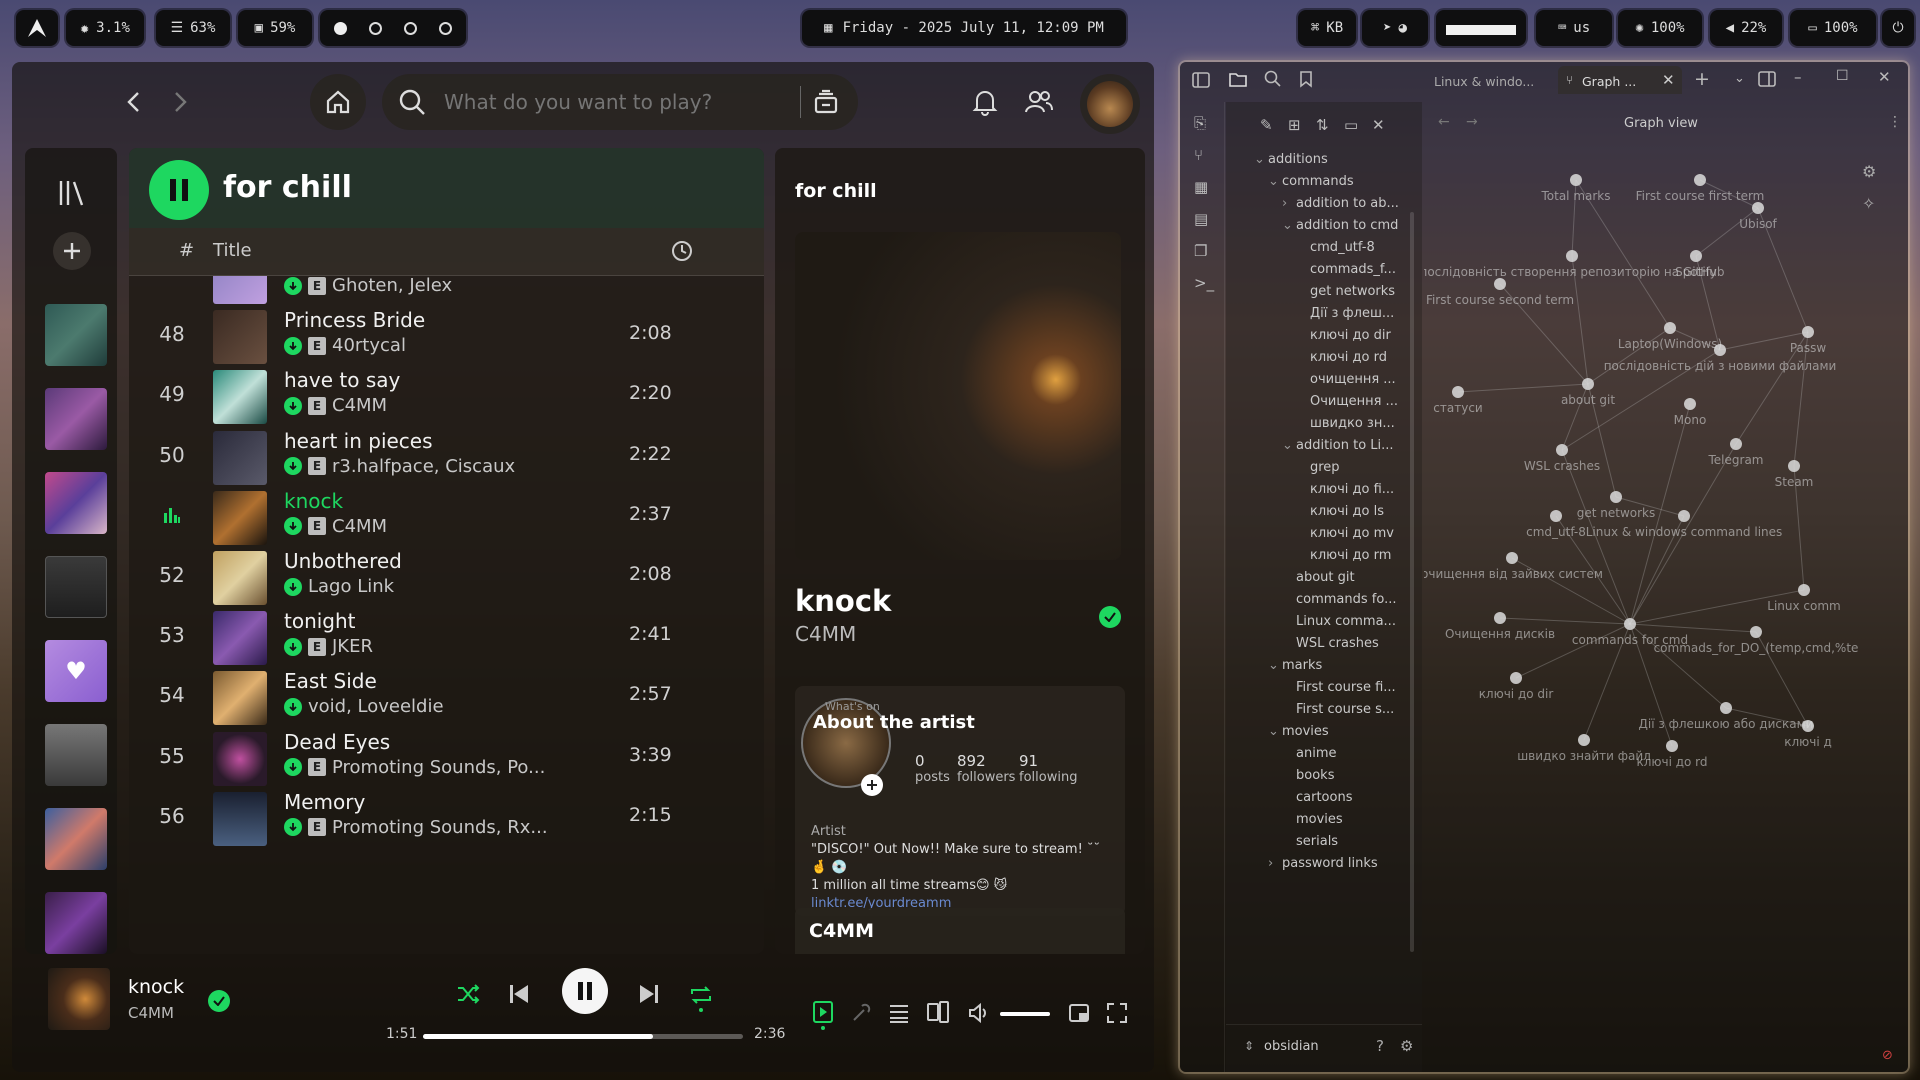 The height and width of the screenshot is (1080, 1920). Describe the element at coordinates (1110, 104) in the screenshot. I see `profile-button` at that location.